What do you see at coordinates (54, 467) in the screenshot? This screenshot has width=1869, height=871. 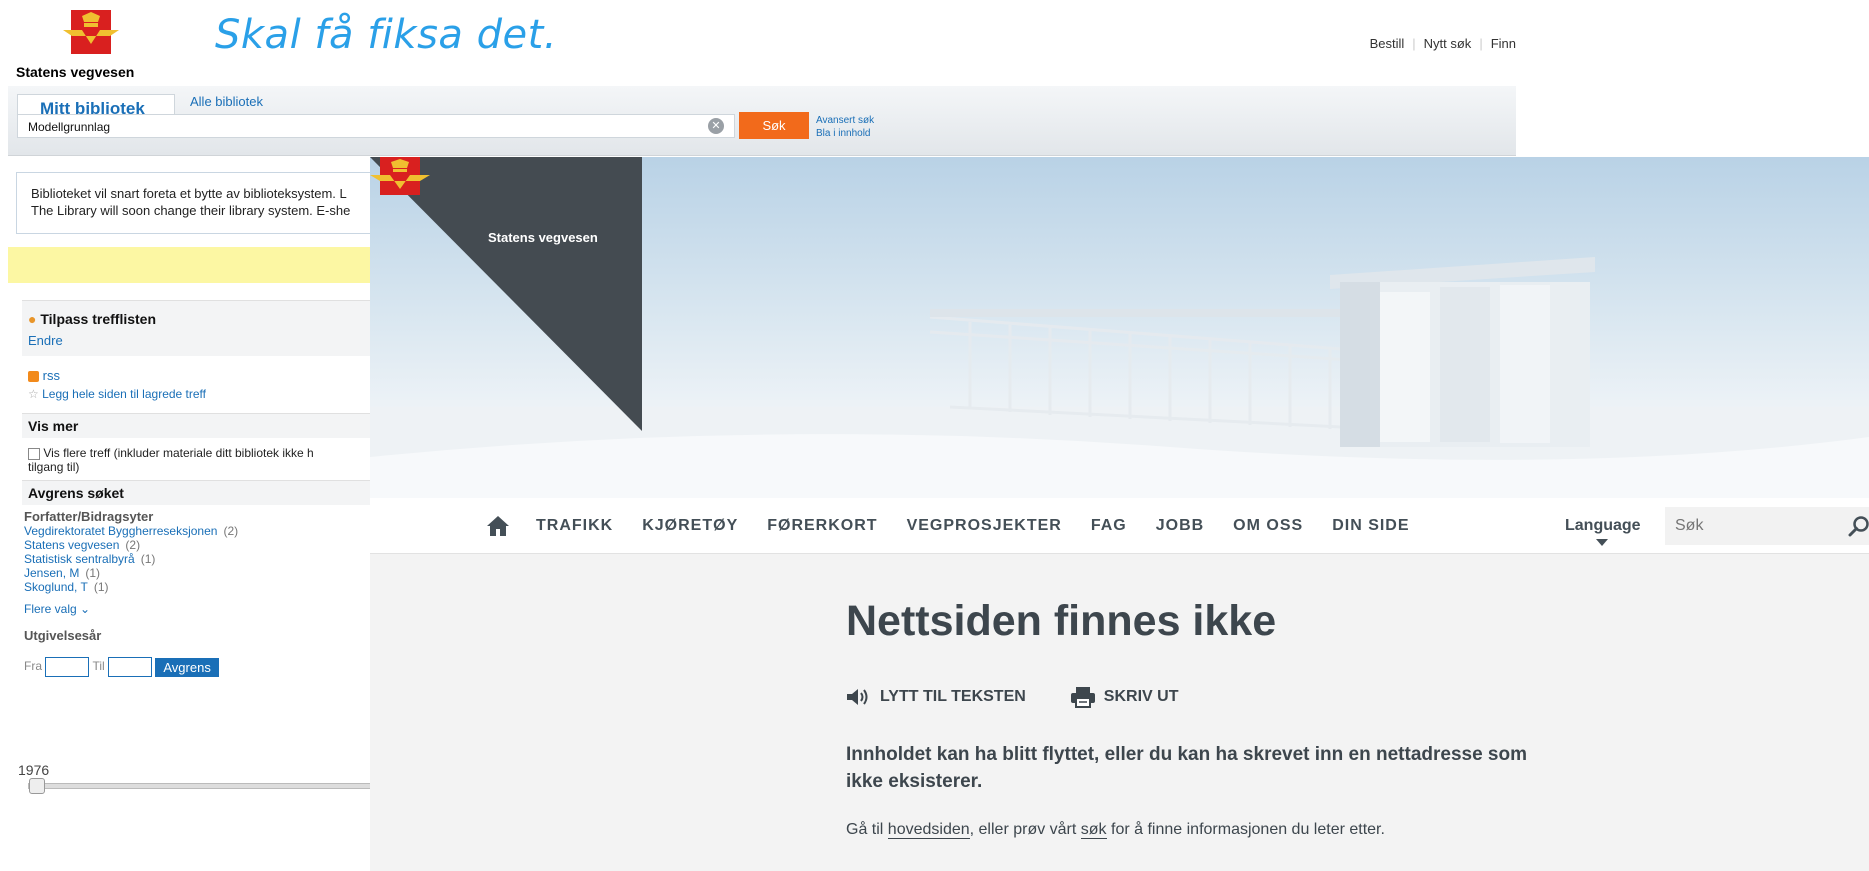 I see `show-more-label-cont: tilgang til)` at bounding box center [54, 467].